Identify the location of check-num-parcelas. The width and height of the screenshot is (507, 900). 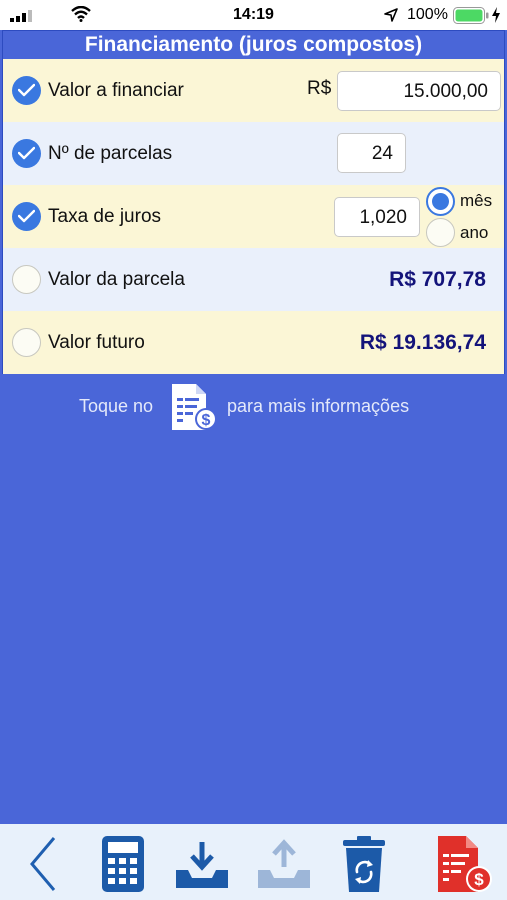
(26, 153).